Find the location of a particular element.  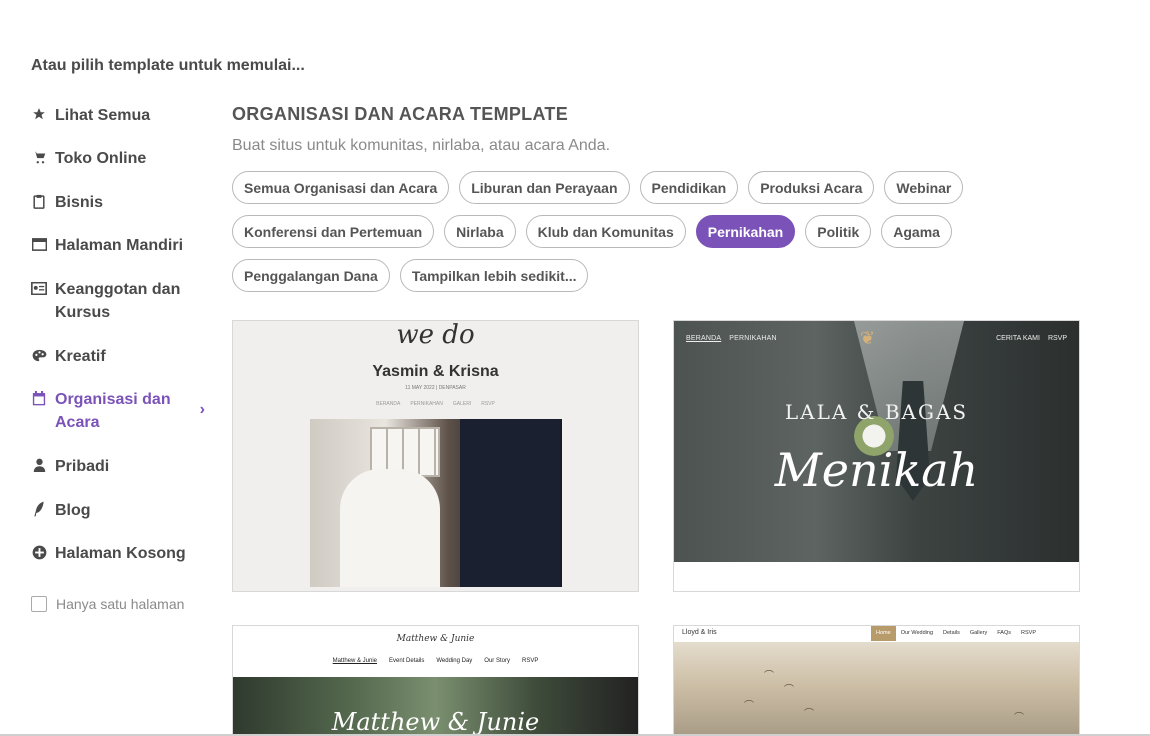

section-title: ORGANISASI DAN ACARA TEMPLATE is located at coordinates (400, 114).